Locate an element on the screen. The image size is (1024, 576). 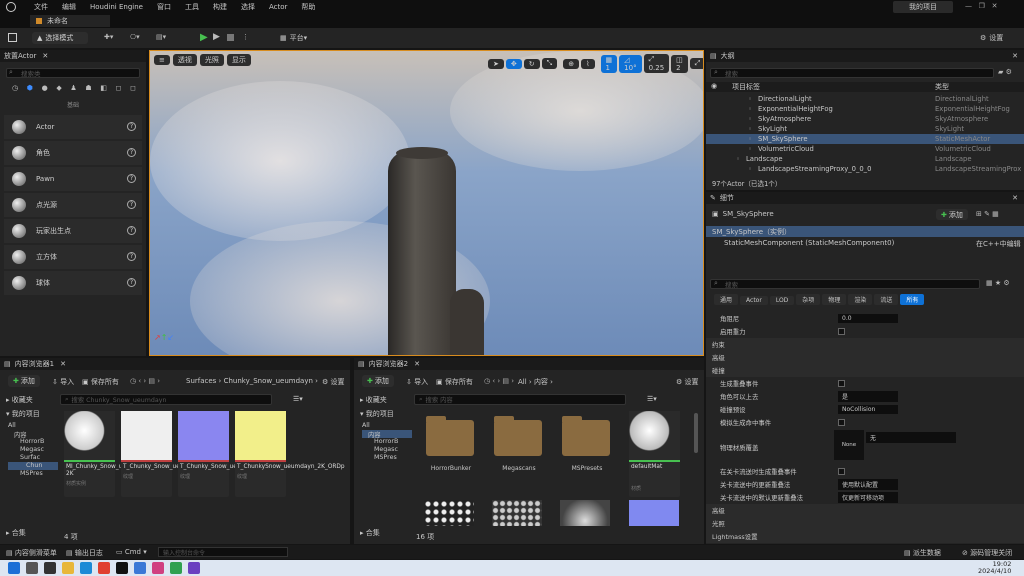
actor-list-item: 球体? is located at coordinates (73, 283).